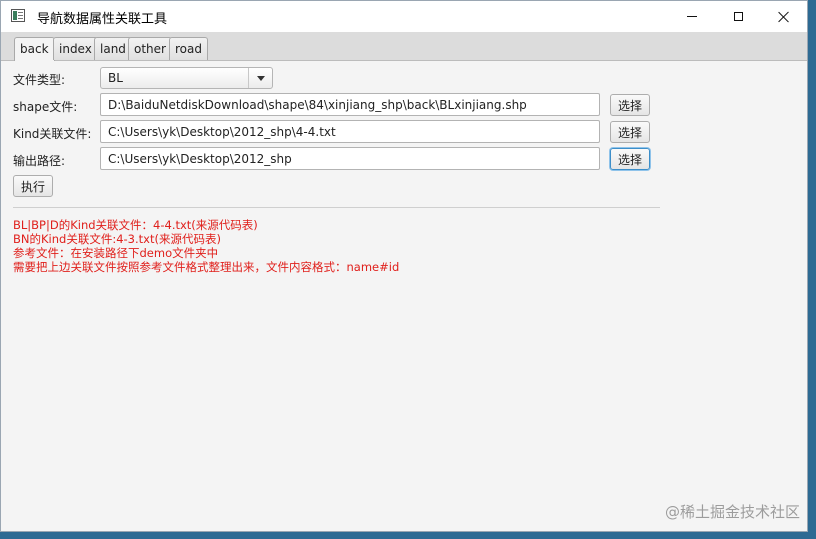 The image size is (816, 539). Describe the element at coordinates (404, 16) in the screenshot. I see `title-bar: 导航数据属性关联工具` at that location.